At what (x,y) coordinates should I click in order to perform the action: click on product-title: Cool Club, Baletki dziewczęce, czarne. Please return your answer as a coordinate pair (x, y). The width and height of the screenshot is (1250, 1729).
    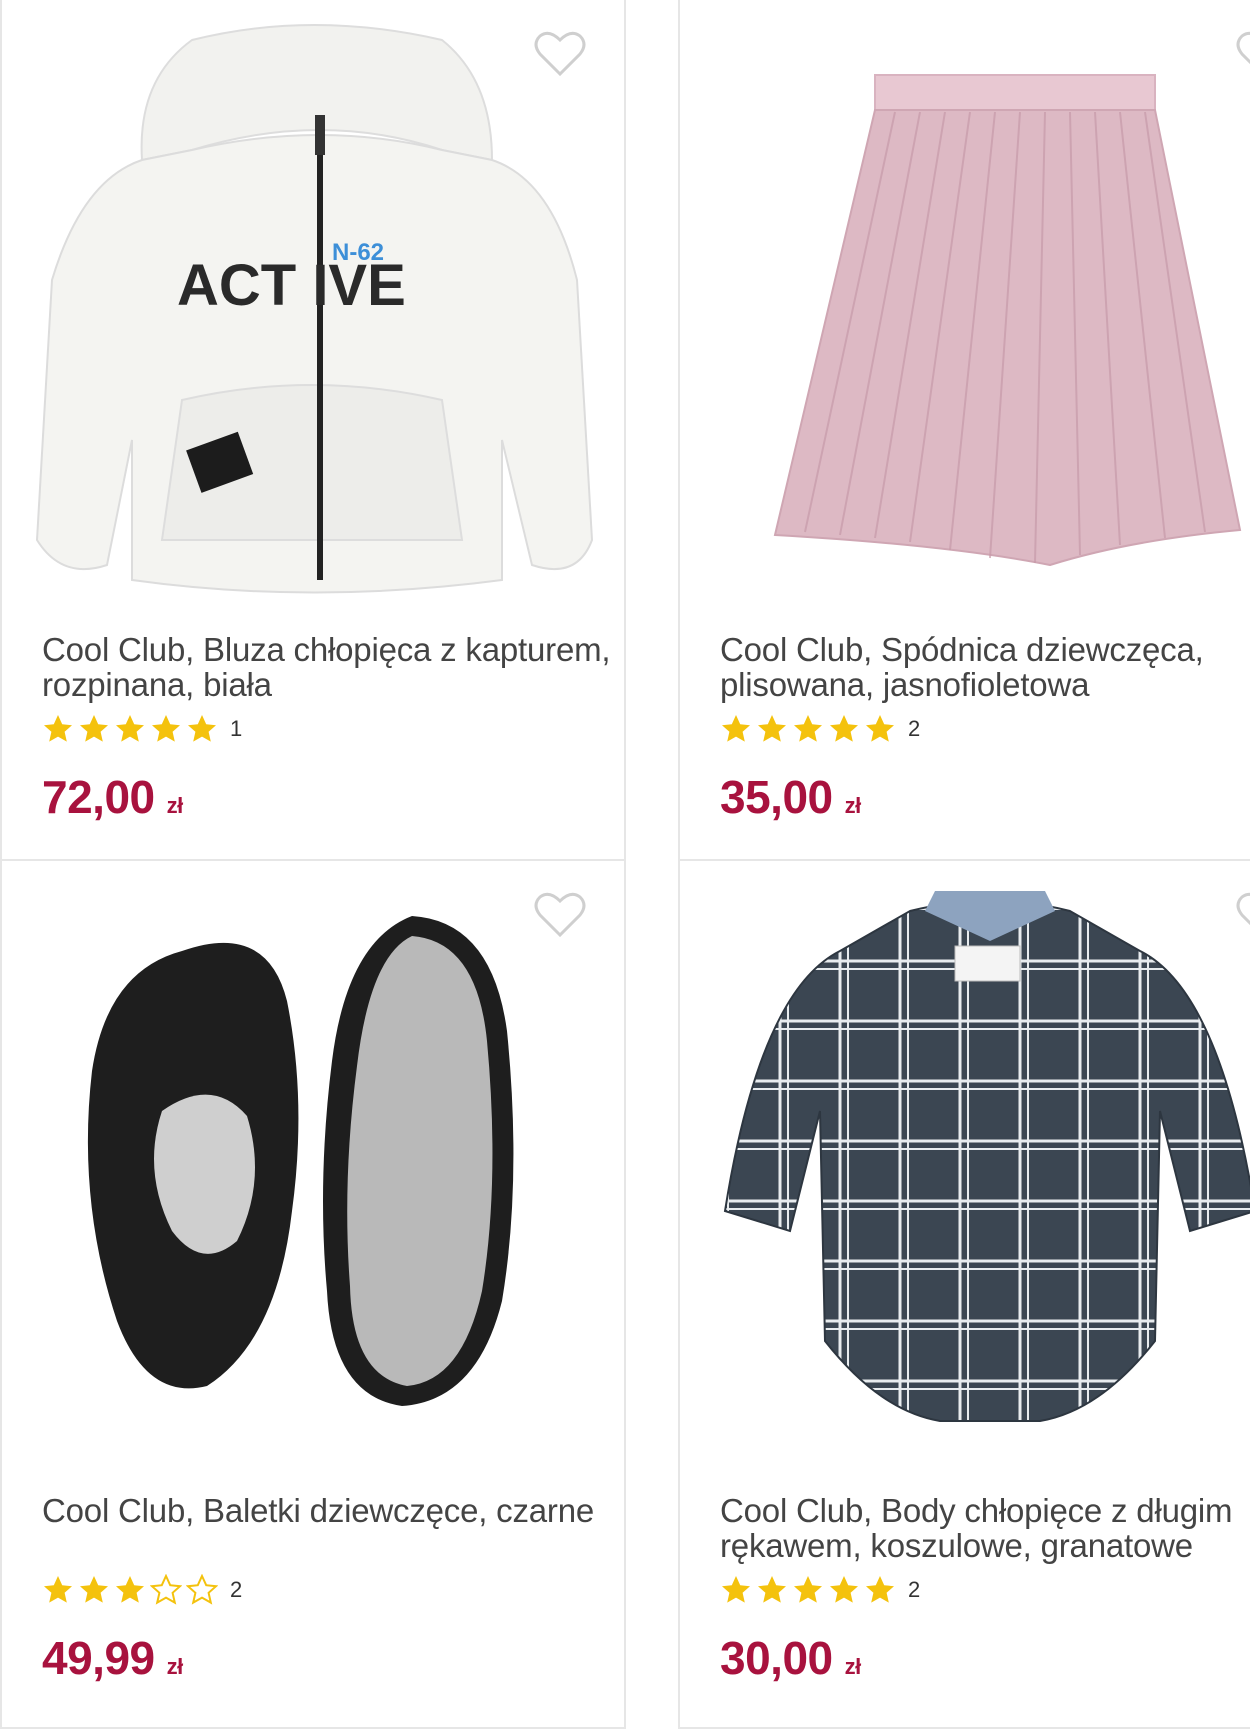
    Looking at the image, I should click on (332, 1510).